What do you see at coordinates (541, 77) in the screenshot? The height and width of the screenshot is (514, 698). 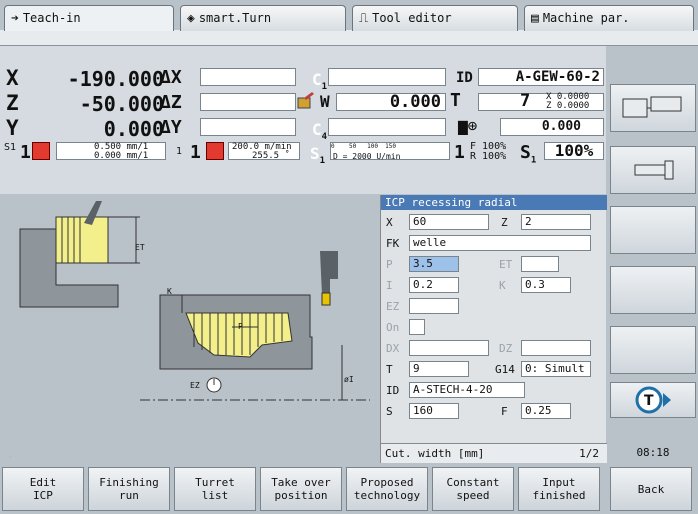 I see `id-field: A-GEW-60-2` at bounding box center [541, 77].